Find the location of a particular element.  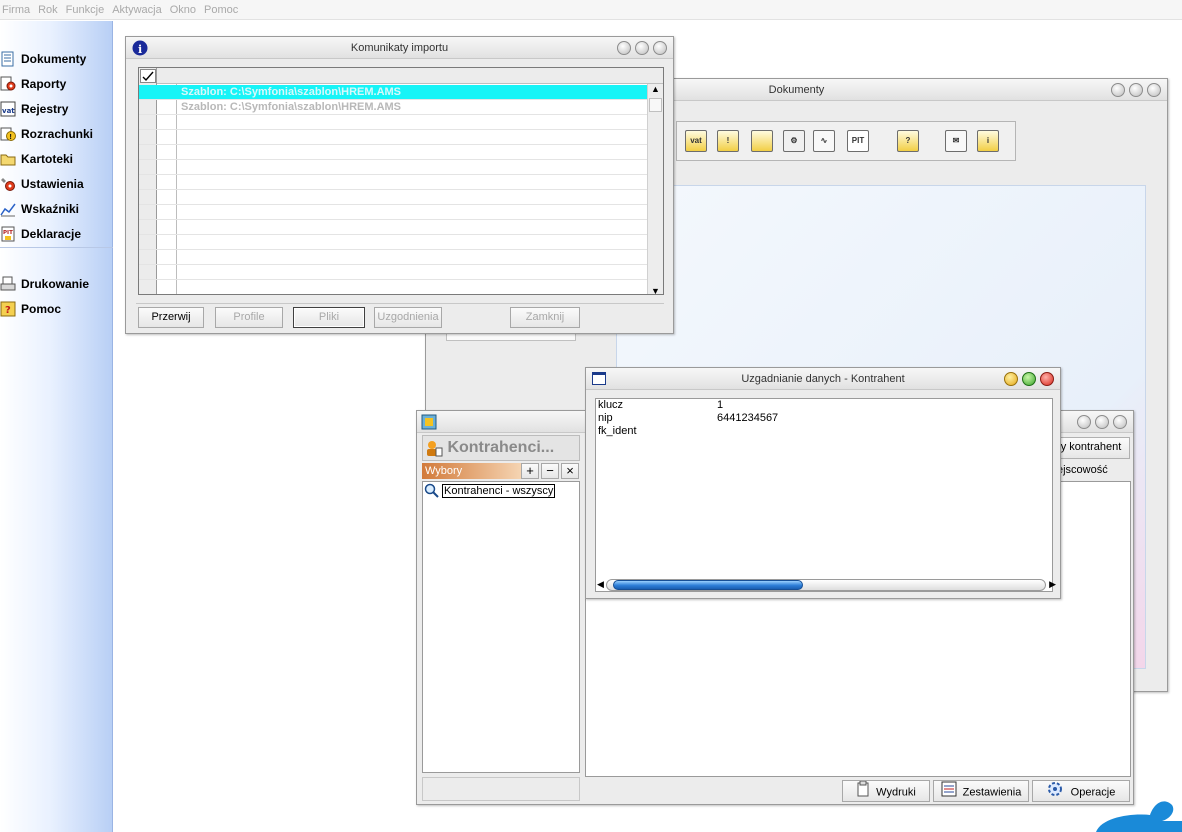

scroll-left-arrow: ◀ is located at coordinates (600, 584).